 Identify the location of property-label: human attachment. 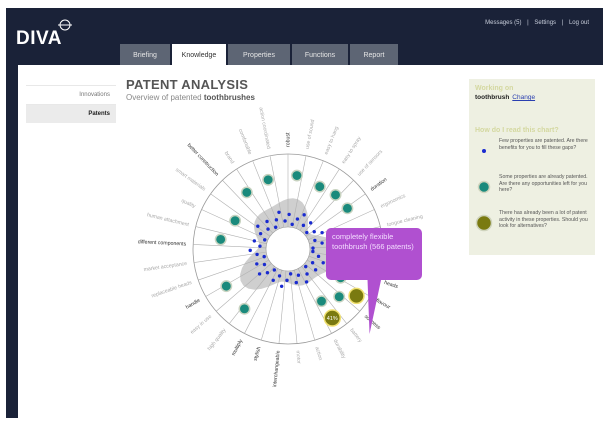
(168, 220).